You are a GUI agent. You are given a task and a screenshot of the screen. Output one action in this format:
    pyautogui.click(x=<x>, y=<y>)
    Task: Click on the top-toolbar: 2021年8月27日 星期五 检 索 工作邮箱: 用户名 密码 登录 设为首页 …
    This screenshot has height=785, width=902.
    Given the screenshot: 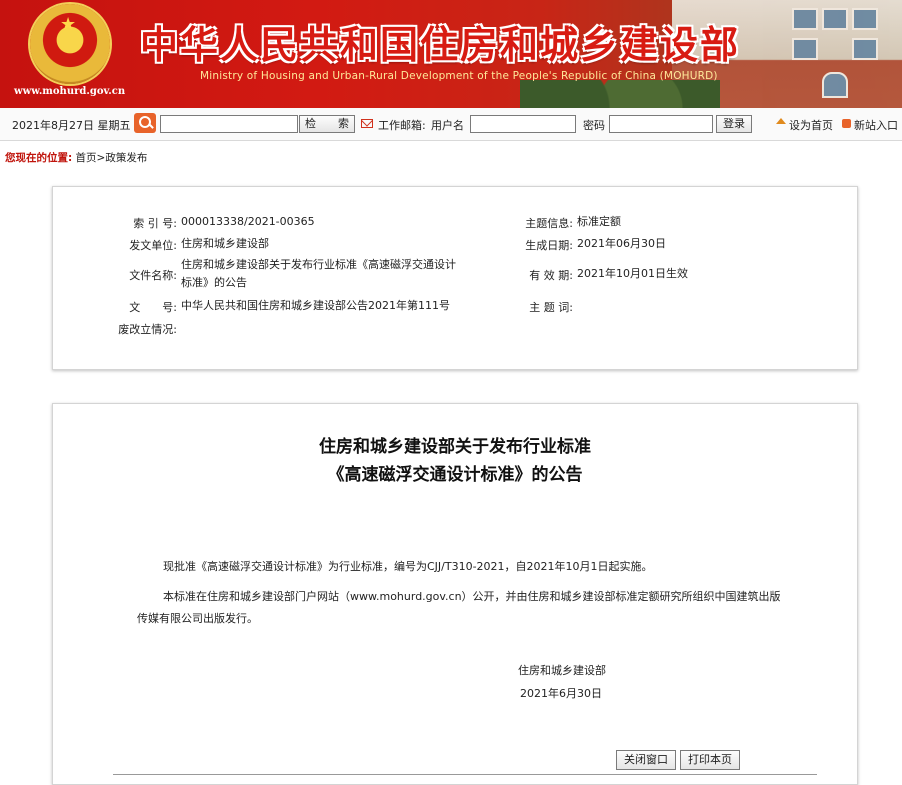 What is the action you would take?
    pyautogui.click(x=451, y=124)
    